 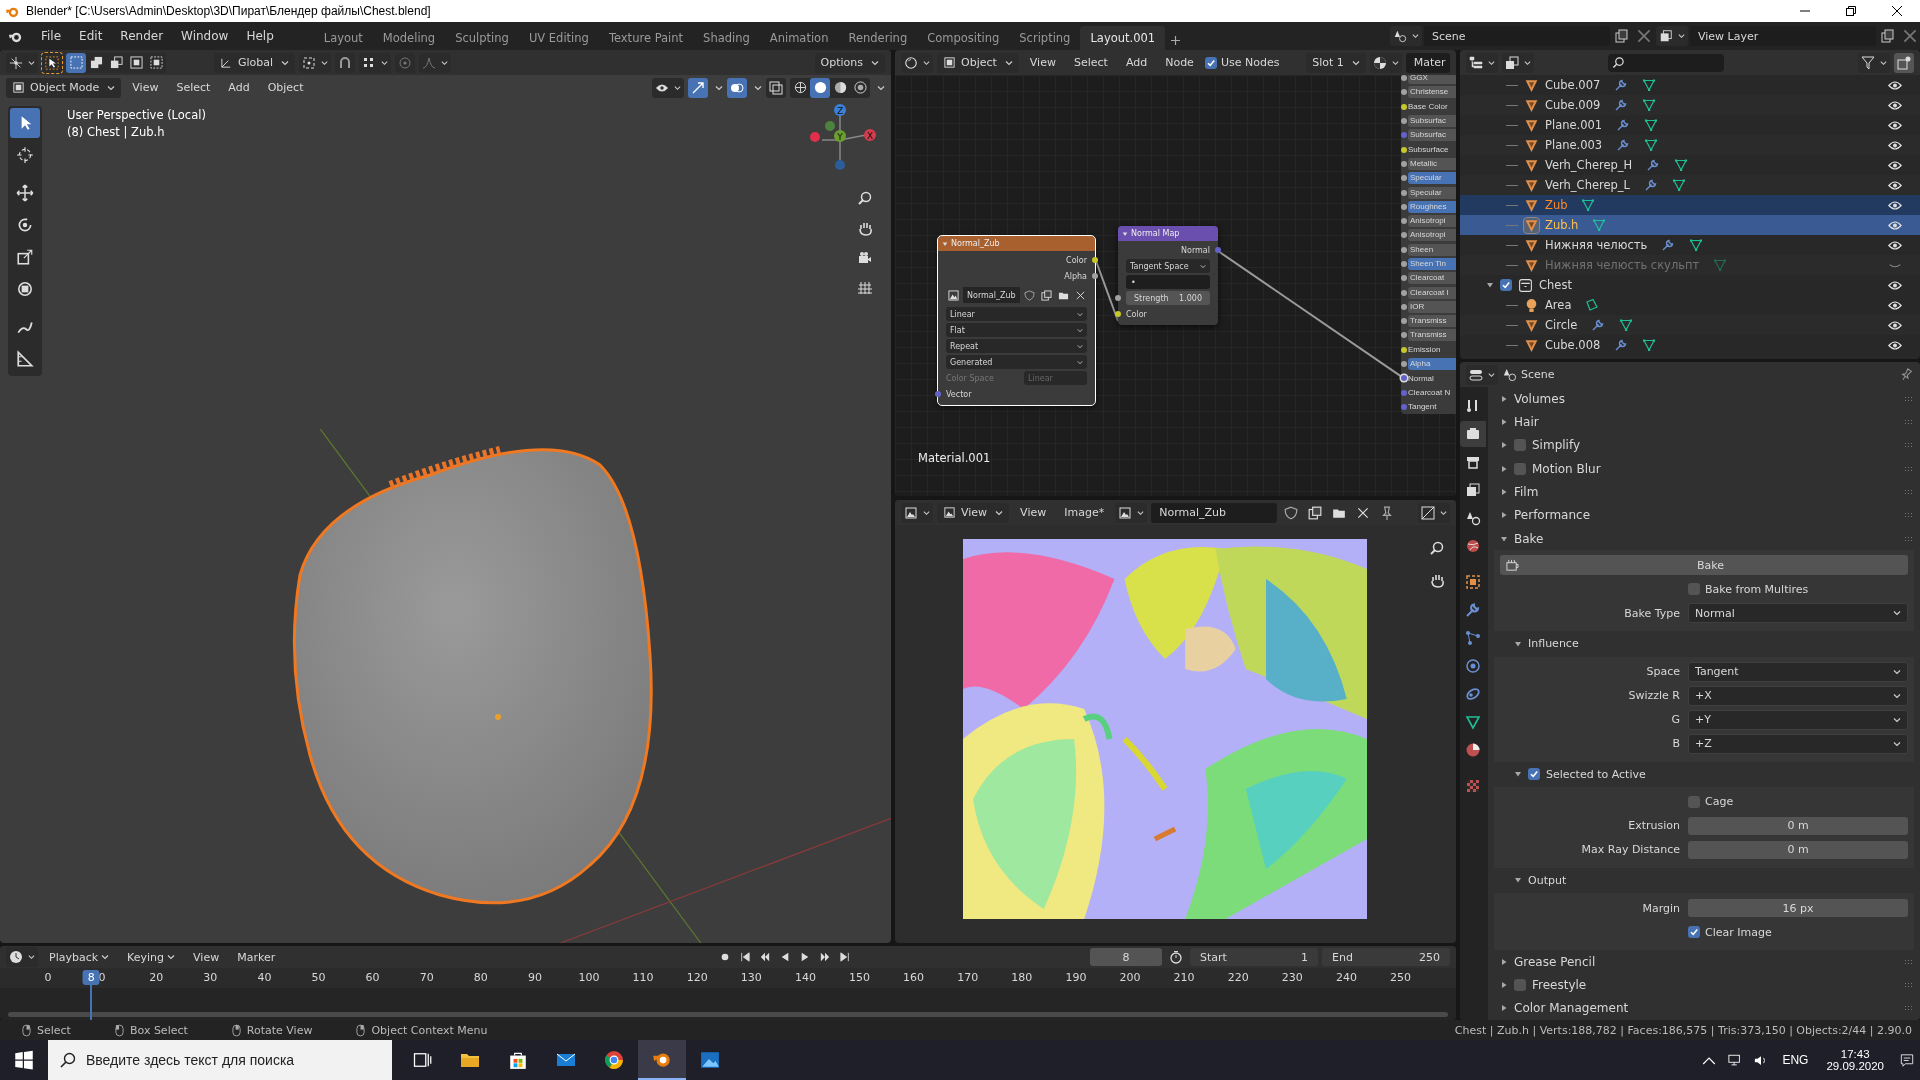 What do you see at coordinates (1016, 346) in the screenshot?
I see `node-dropdown: Repeat` at bounding box center [1016, 346].